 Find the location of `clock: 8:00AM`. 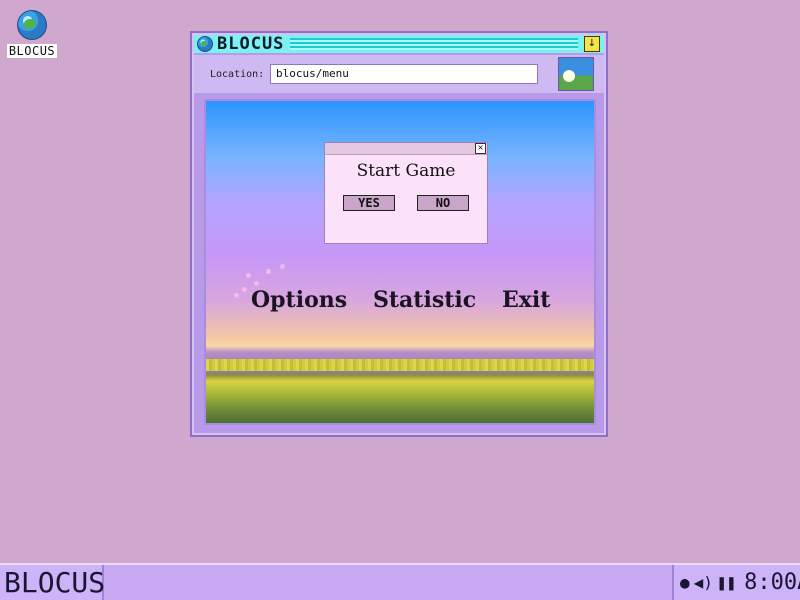

clock: 8:00AM is located at coordinates (772, 582).